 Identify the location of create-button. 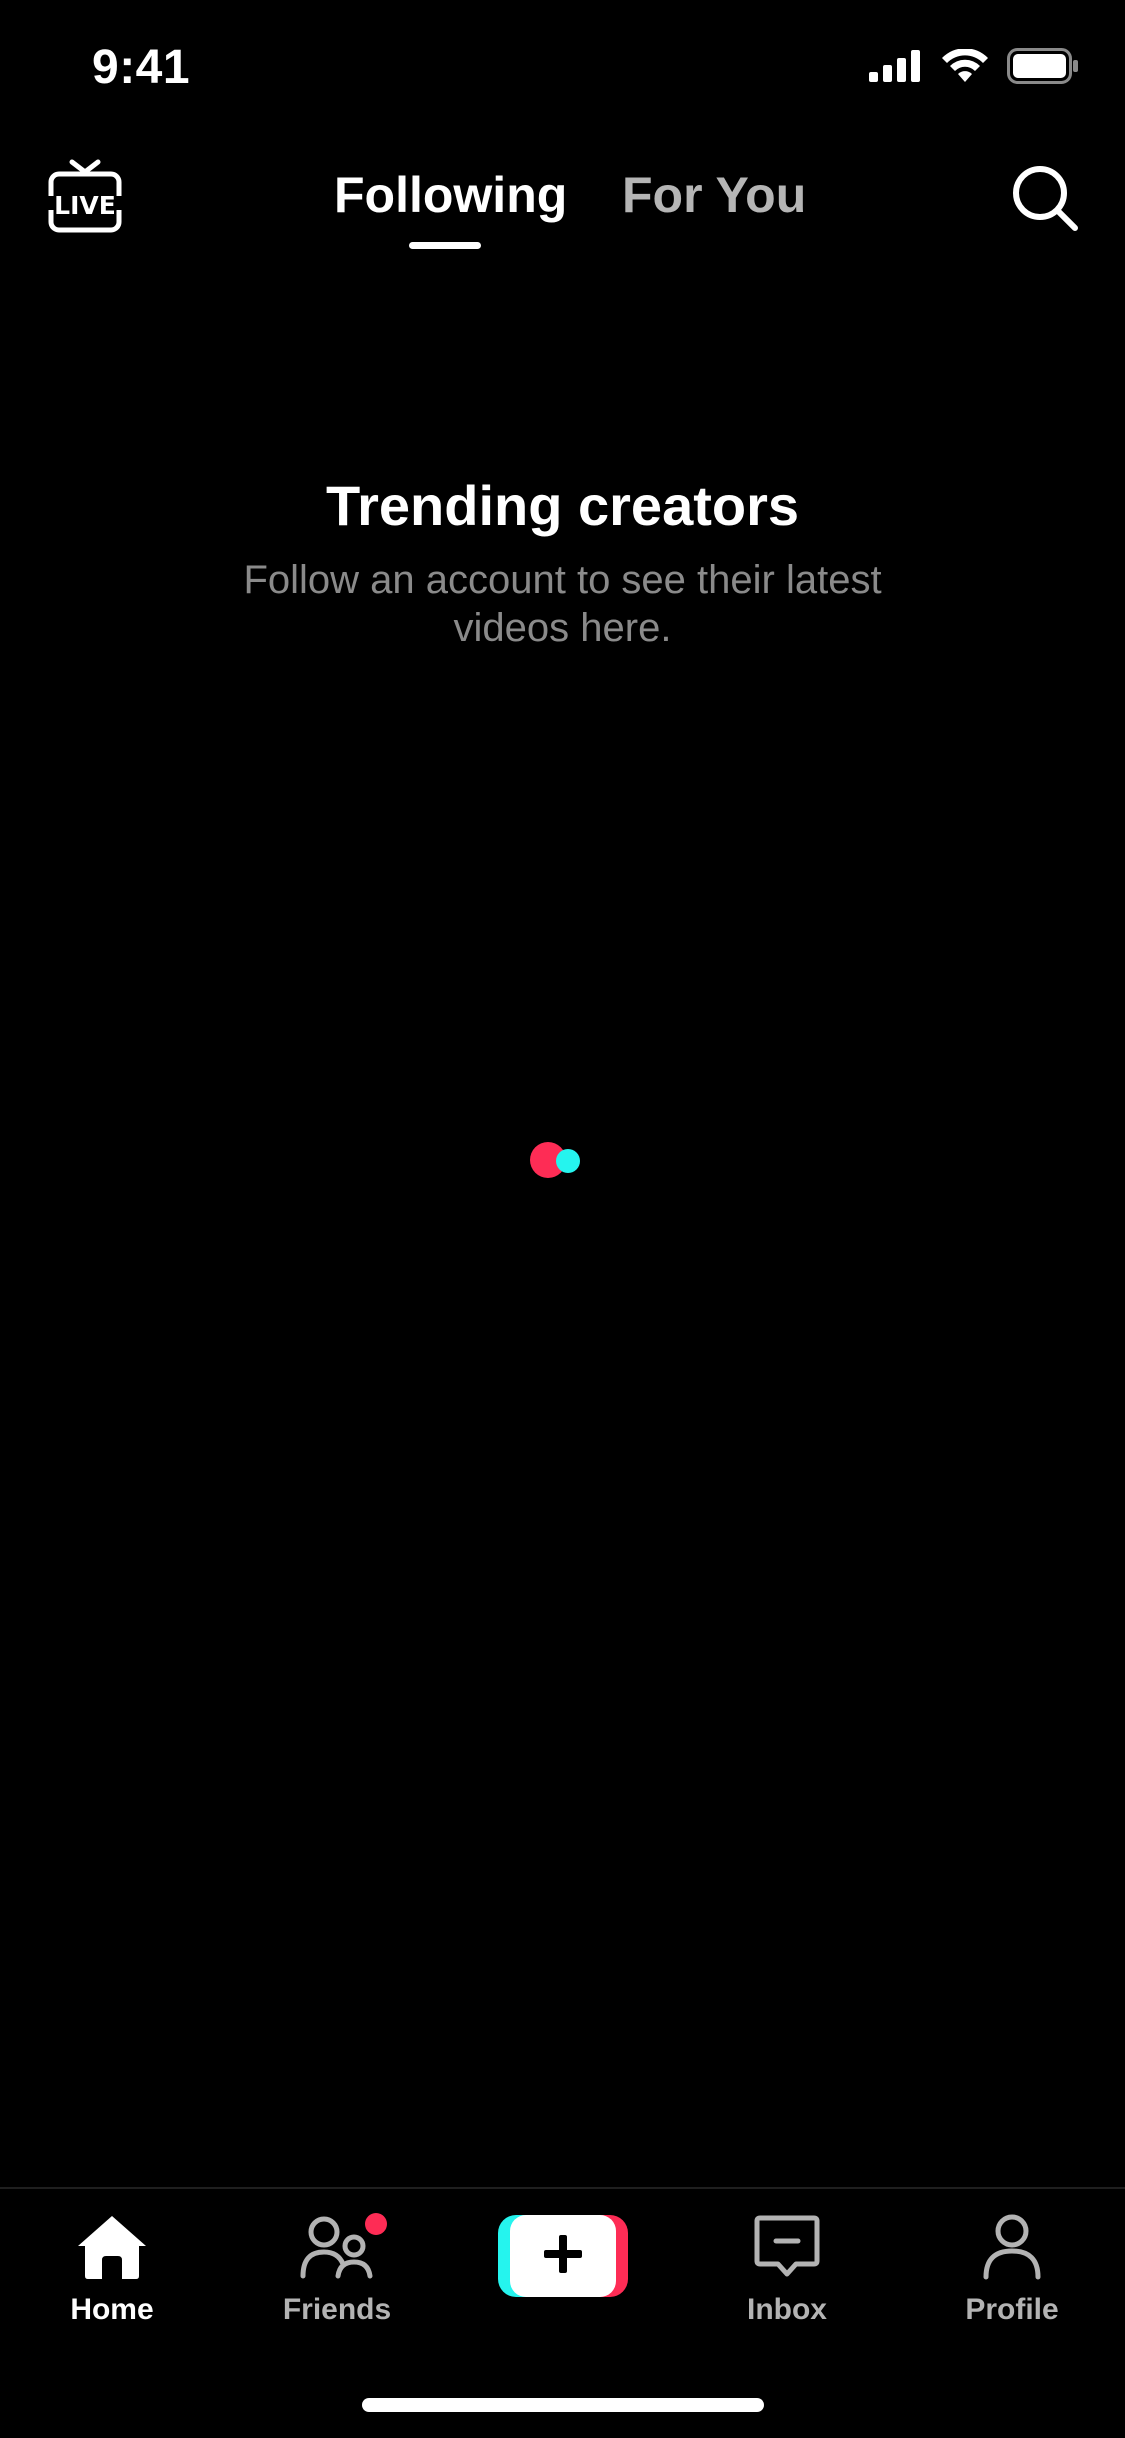
(563, 2256).